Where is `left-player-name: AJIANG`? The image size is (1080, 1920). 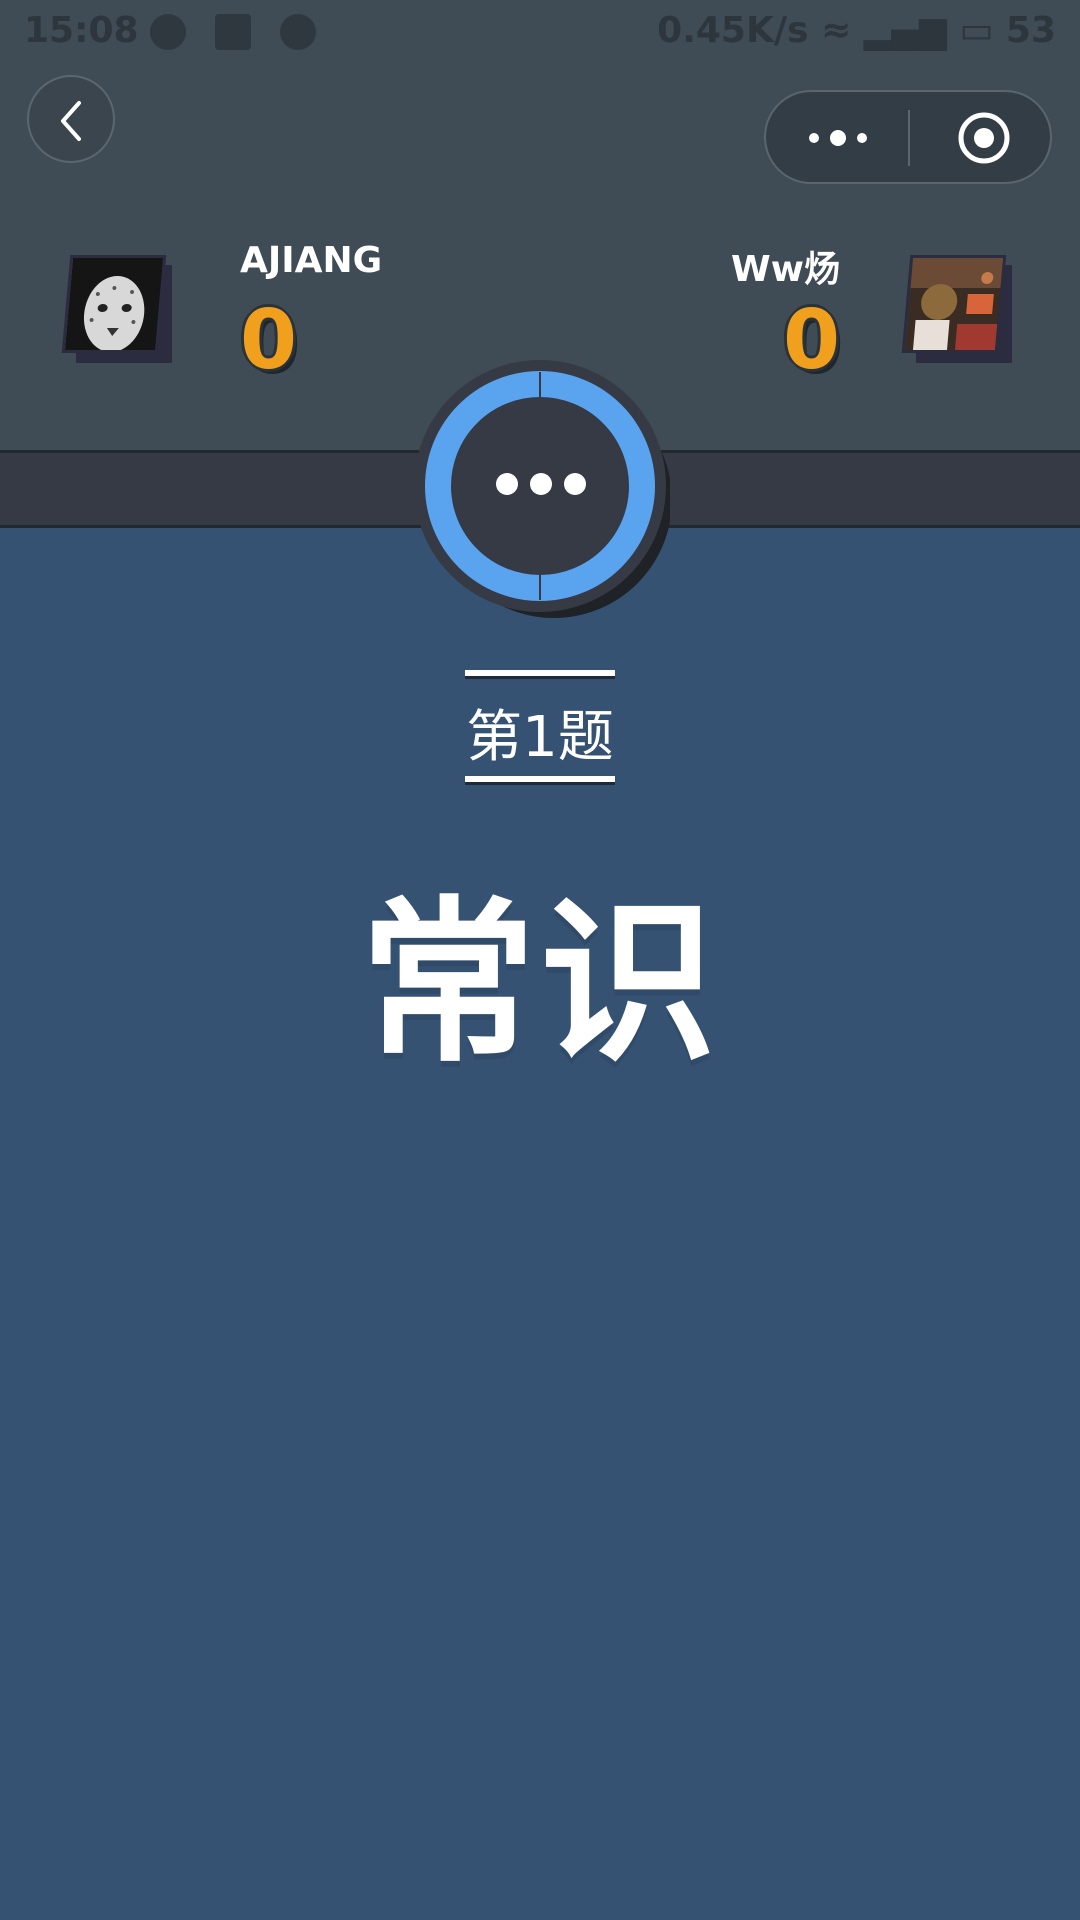
left-player-name: AJIANG is located at coordinates (311, 260).